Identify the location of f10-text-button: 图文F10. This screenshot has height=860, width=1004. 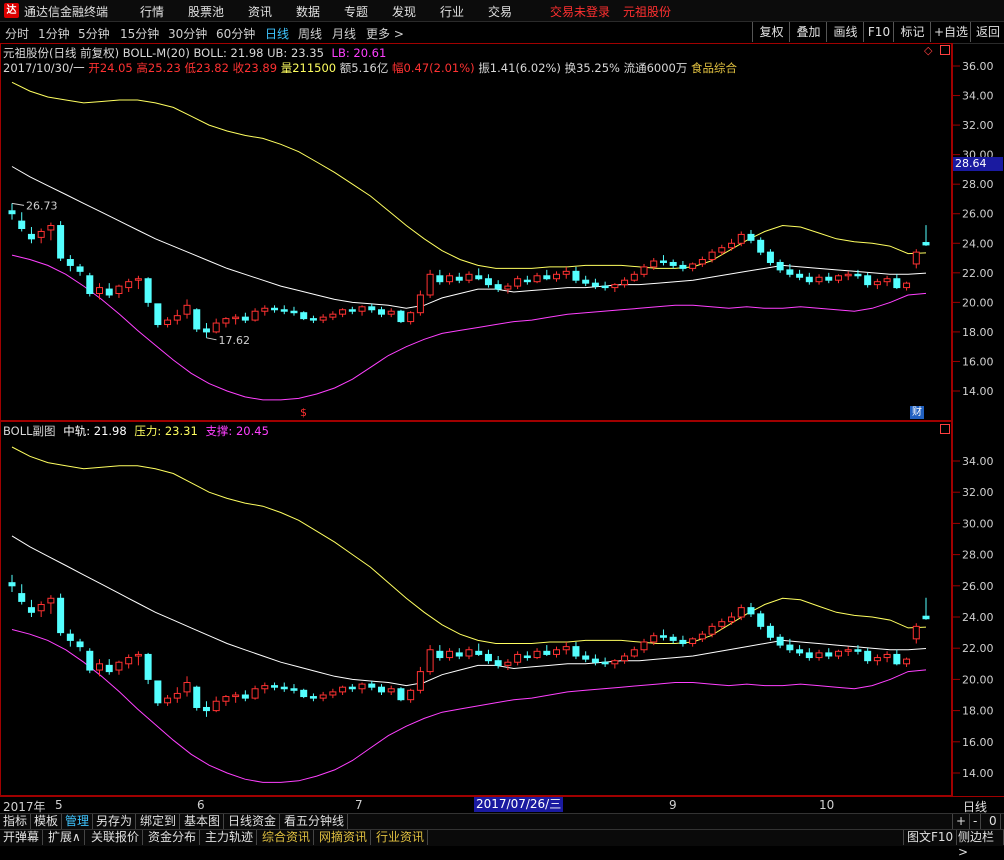
(930, 837).